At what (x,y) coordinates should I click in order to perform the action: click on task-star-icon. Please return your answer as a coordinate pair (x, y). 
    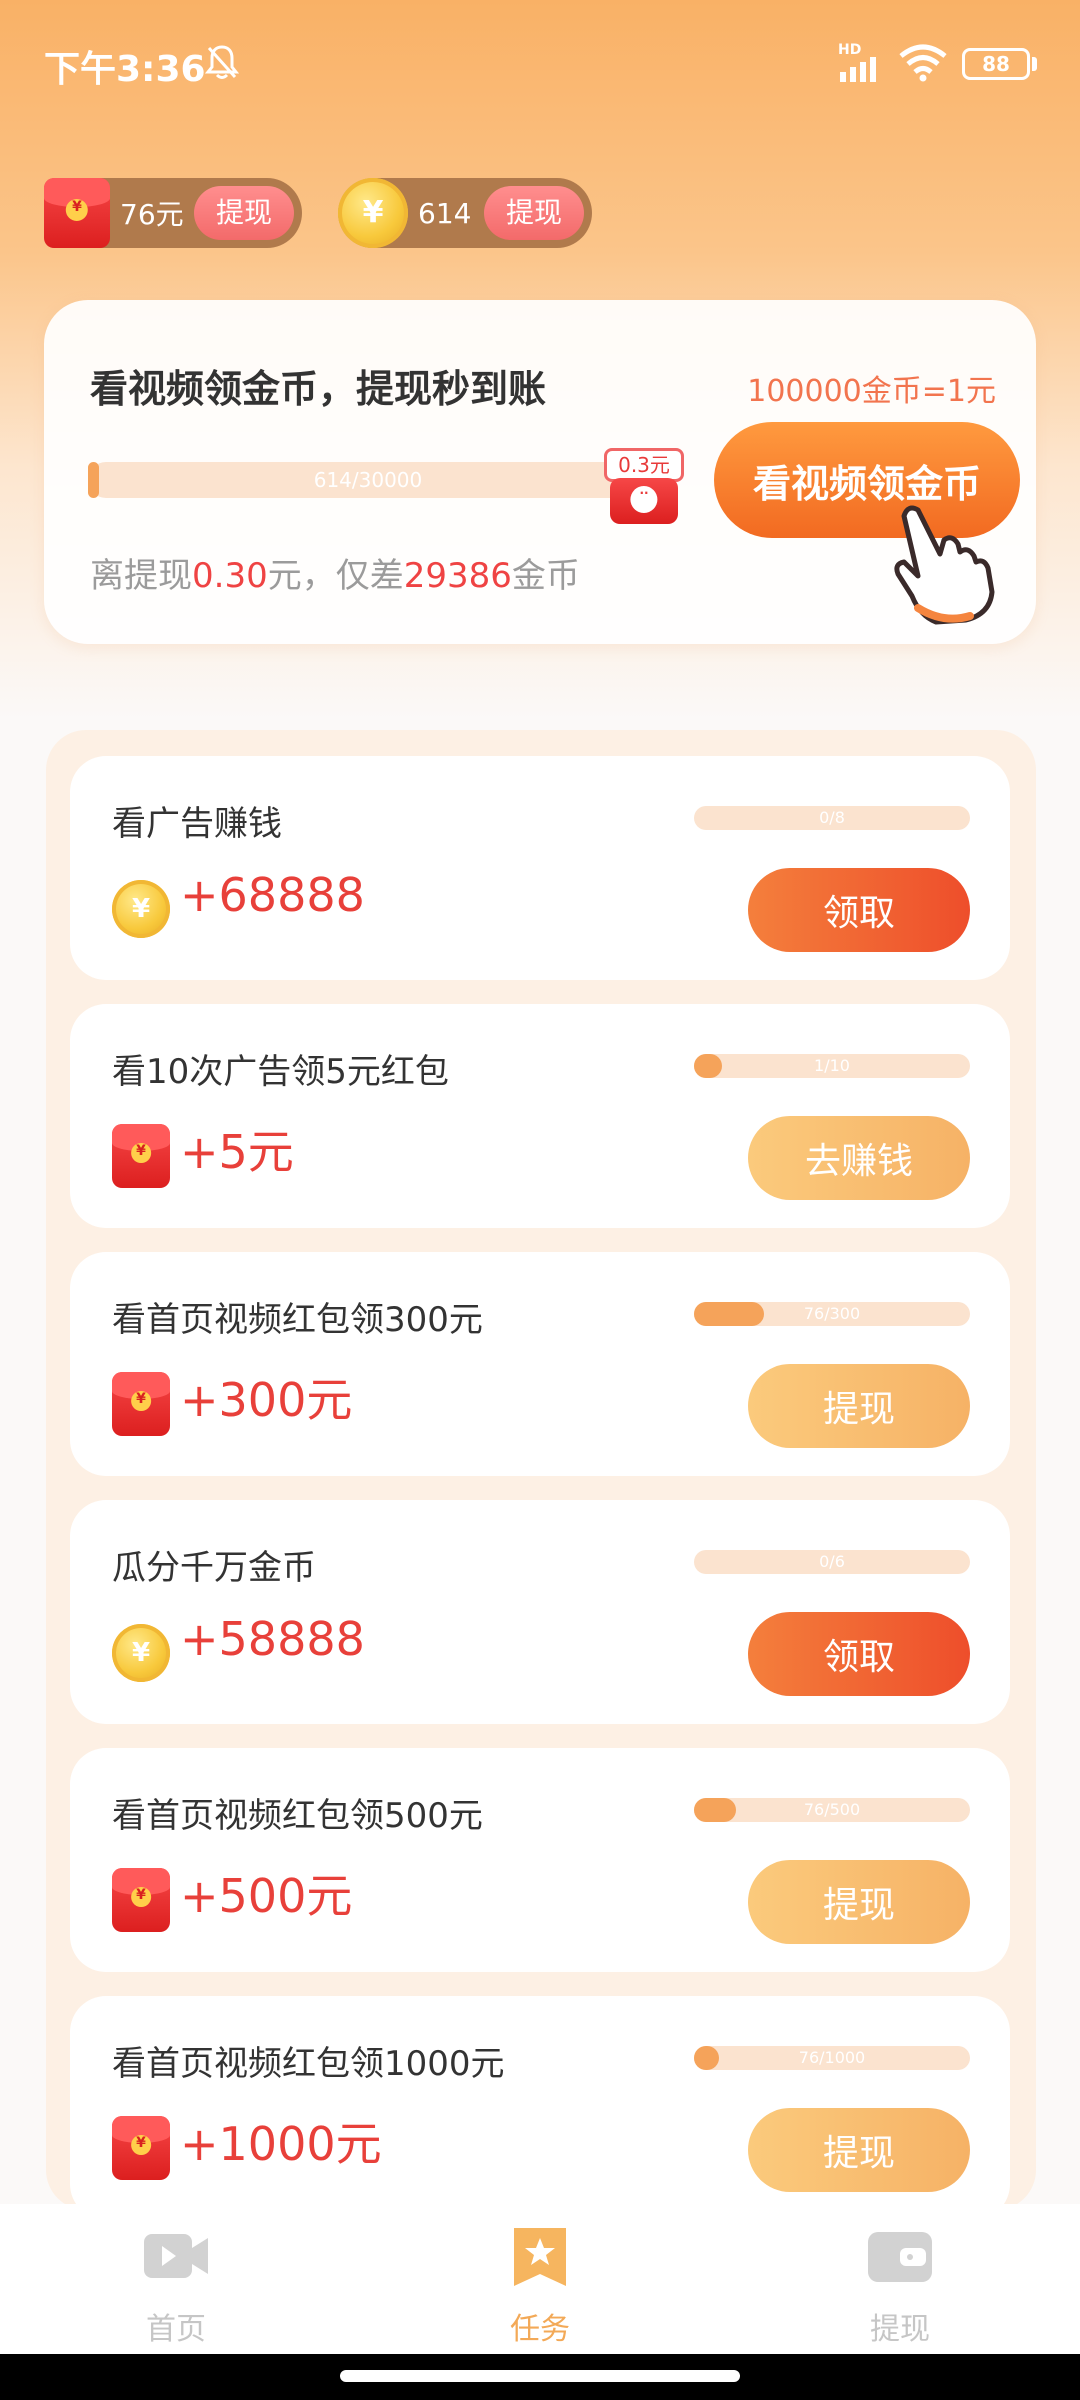
    Looking at the image, I should click on (540, 2257).